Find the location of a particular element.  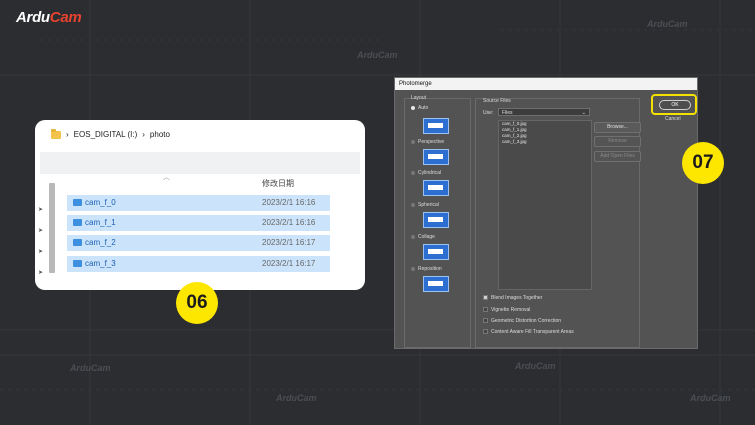

option-label: Geometric Distortion Correction is located at coordinates (526, 321).